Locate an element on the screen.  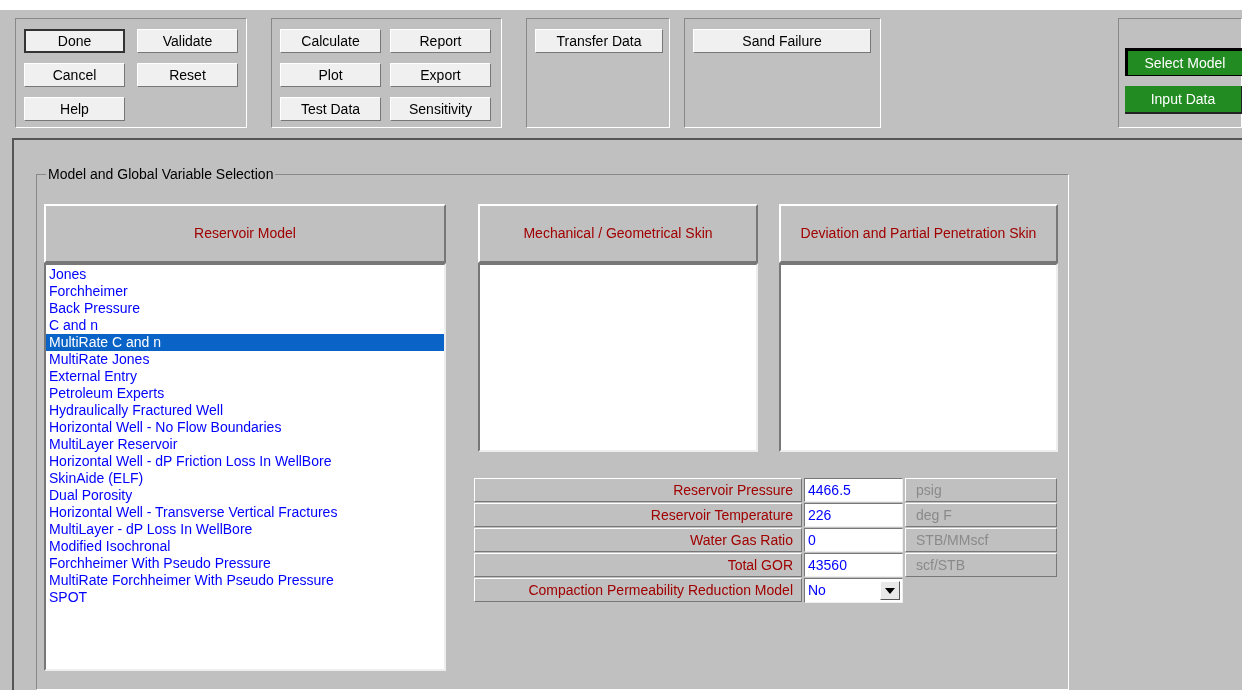
list-item: C and n is located at coordinates (245, 325).